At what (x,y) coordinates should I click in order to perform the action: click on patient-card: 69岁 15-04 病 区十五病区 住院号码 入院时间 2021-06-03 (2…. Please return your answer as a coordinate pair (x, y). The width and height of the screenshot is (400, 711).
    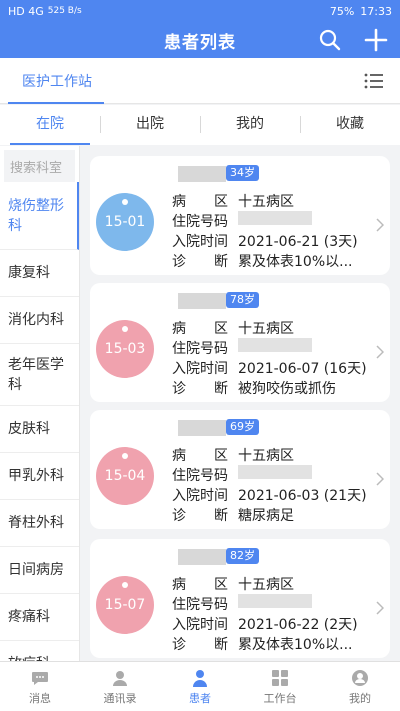
    Looking at the image, I should click on (240, 469).